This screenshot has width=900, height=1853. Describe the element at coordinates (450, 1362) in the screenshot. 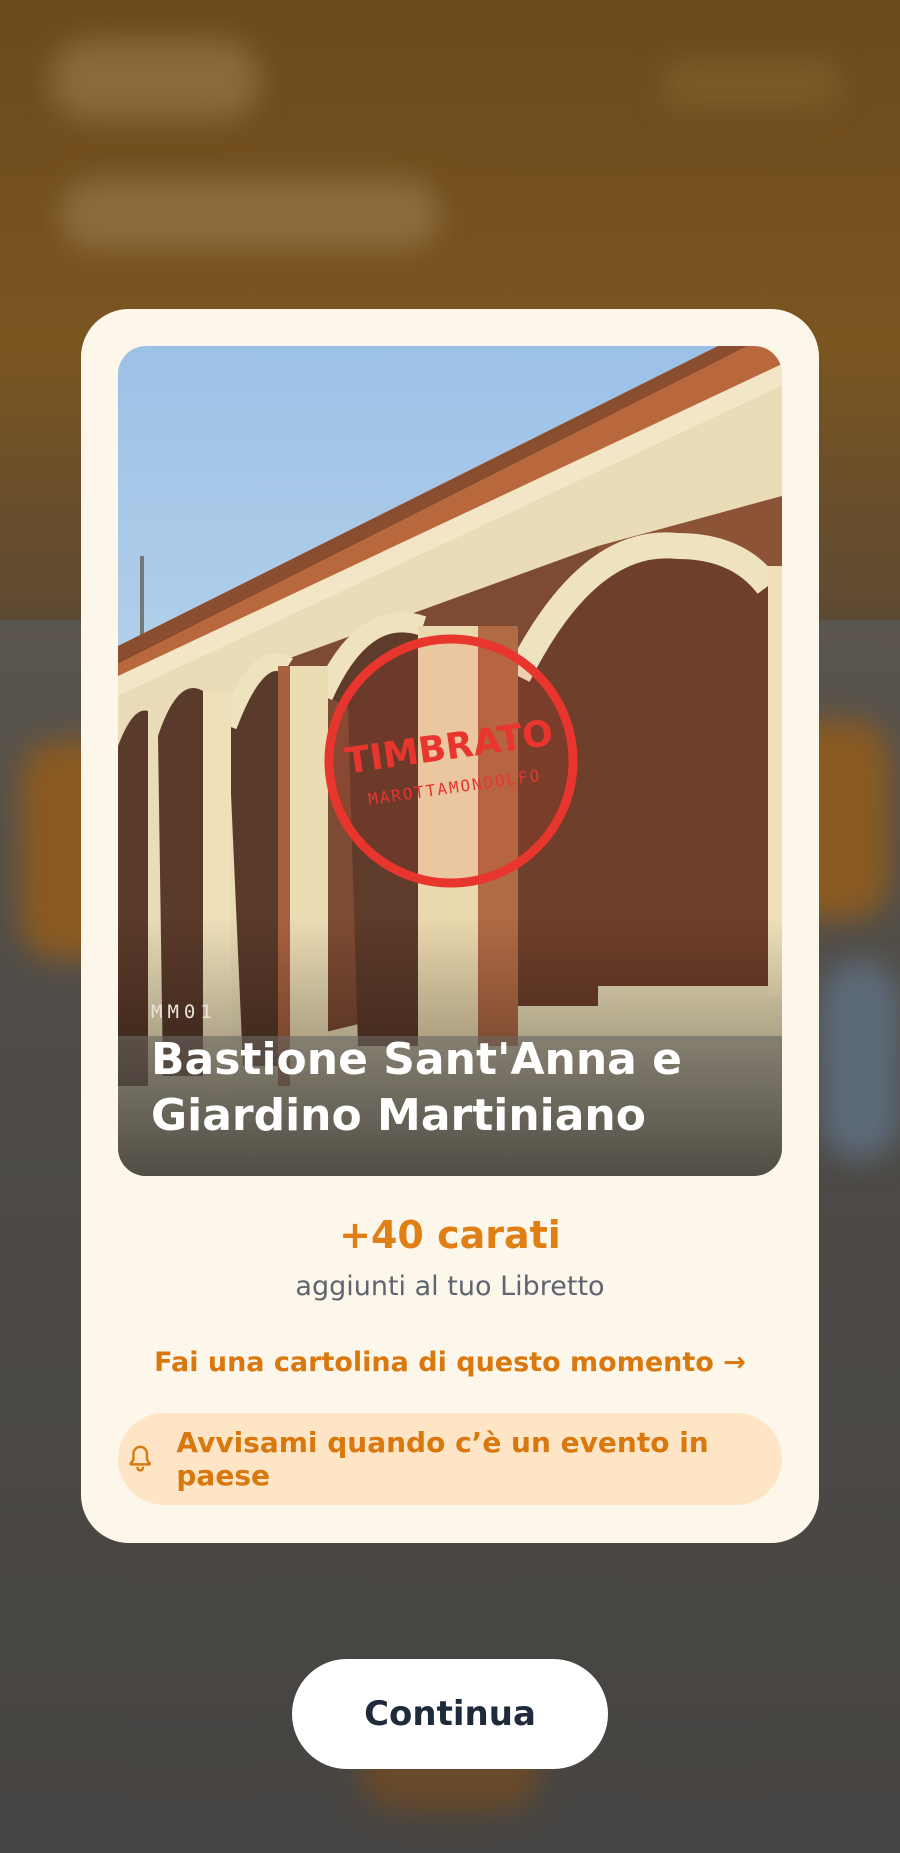

I see `make-postcard-link: Fai una cartolina di questo momento →` at that location.